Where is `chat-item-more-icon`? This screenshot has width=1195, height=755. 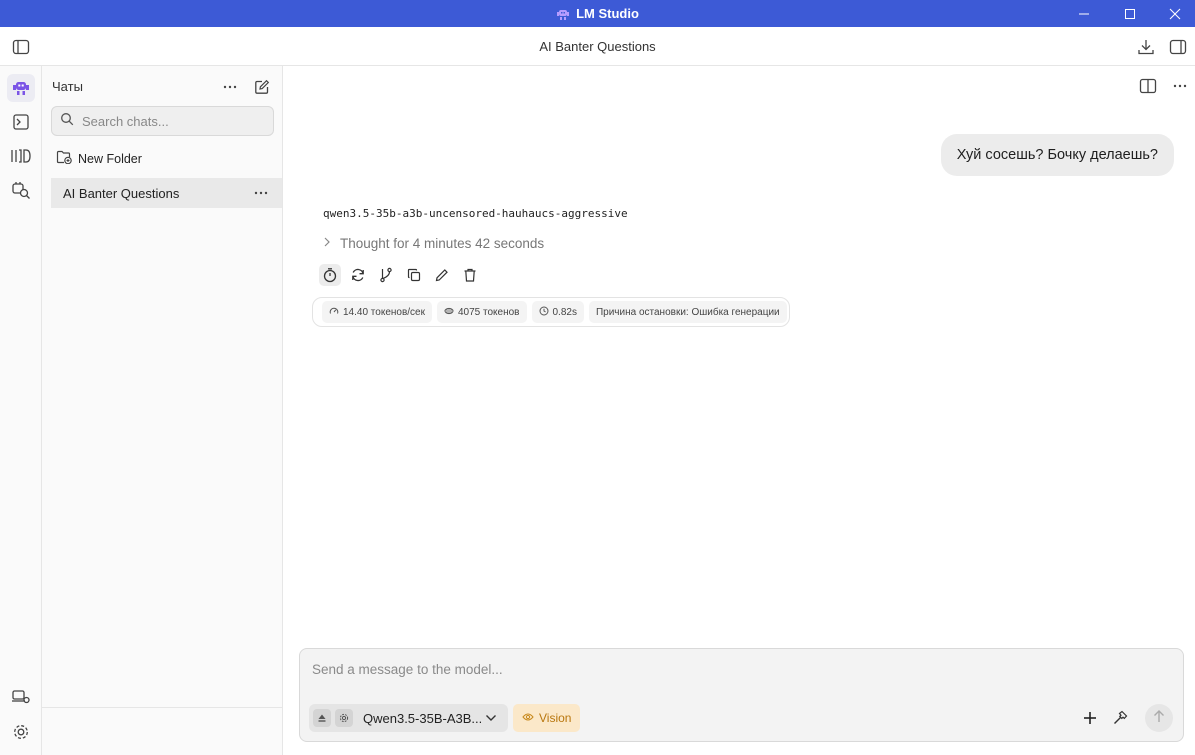 chat-item-more-icon is located at coordinates (261, 193).